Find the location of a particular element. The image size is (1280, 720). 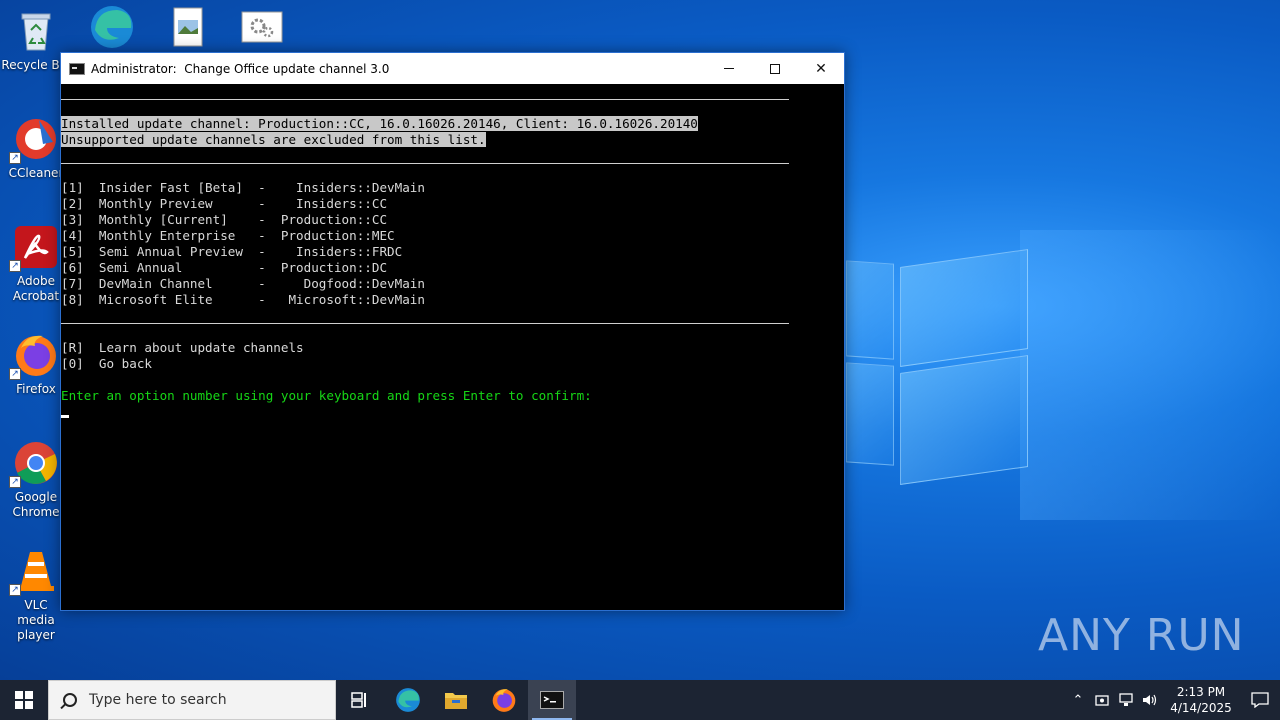

desktop-icon-edge is located at coordinates (112, 29).